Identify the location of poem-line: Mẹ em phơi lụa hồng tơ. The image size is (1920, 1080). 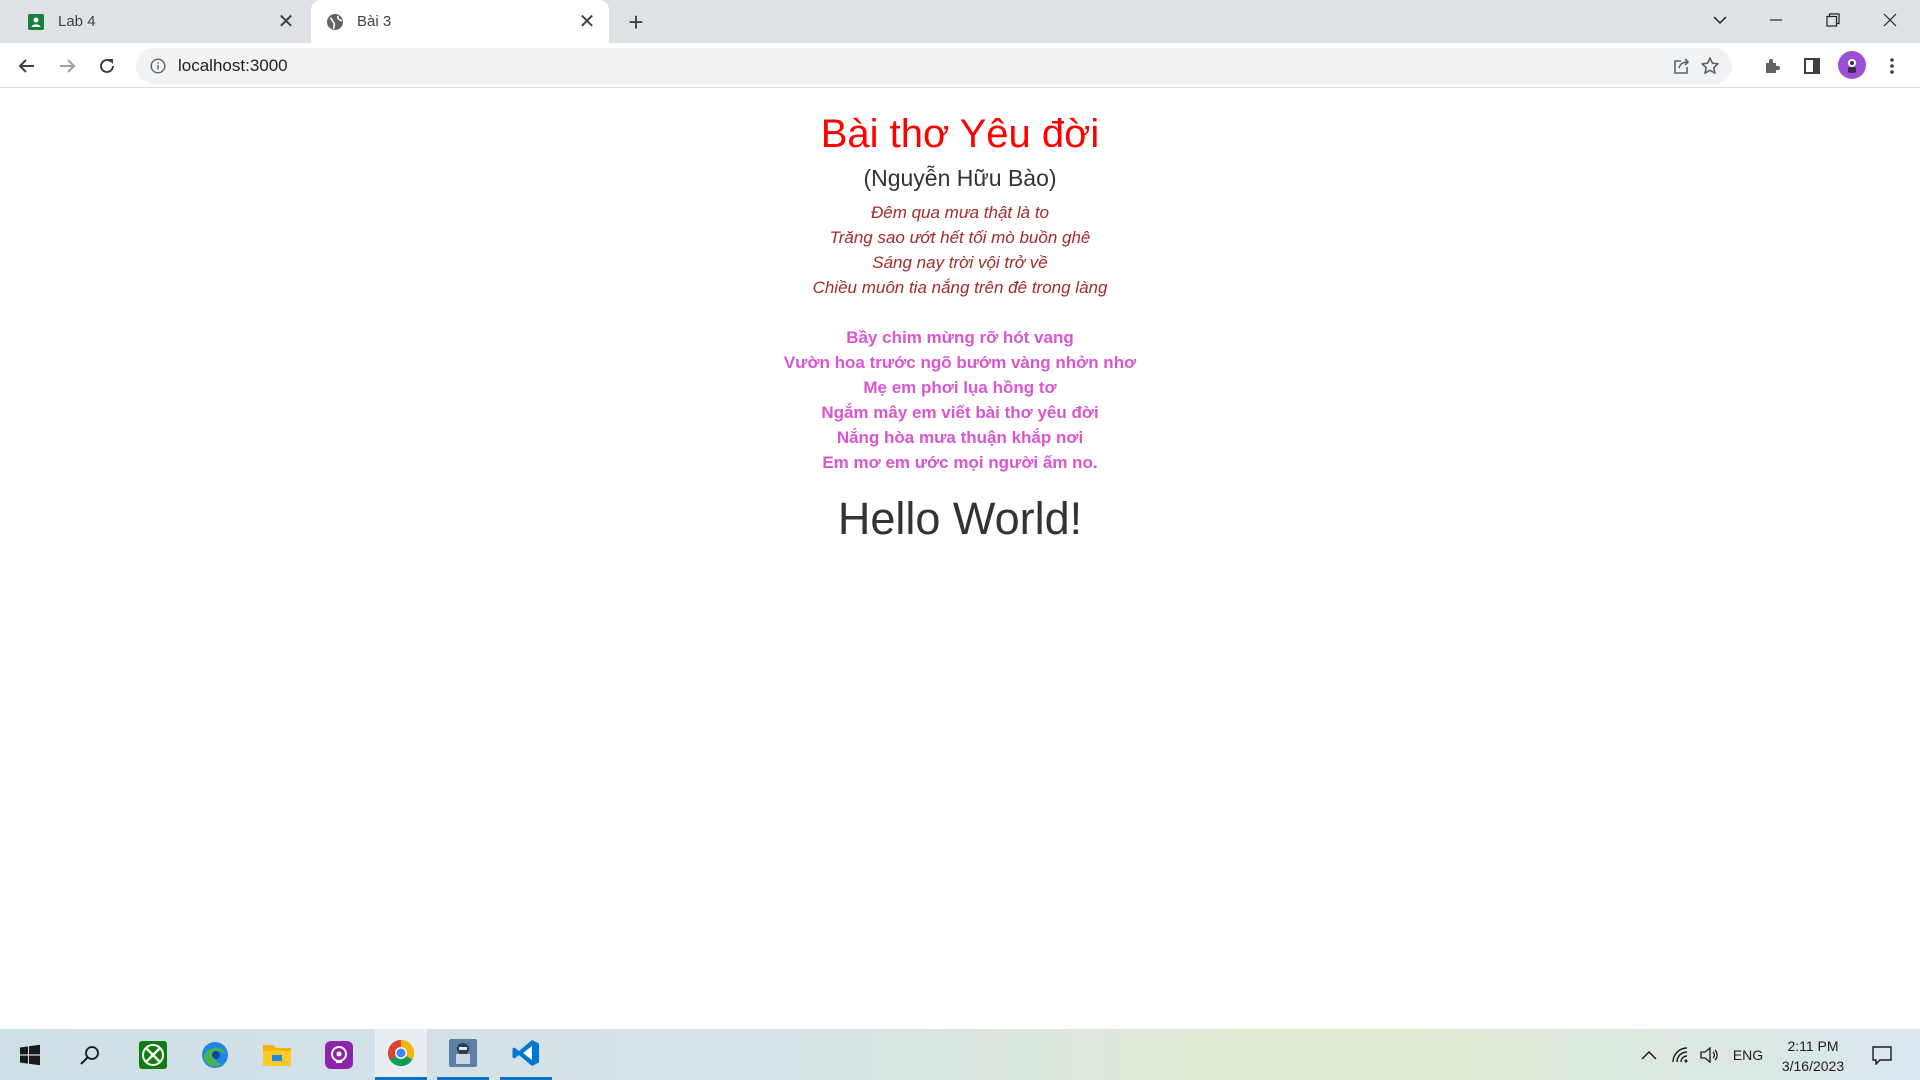
(960, 387).